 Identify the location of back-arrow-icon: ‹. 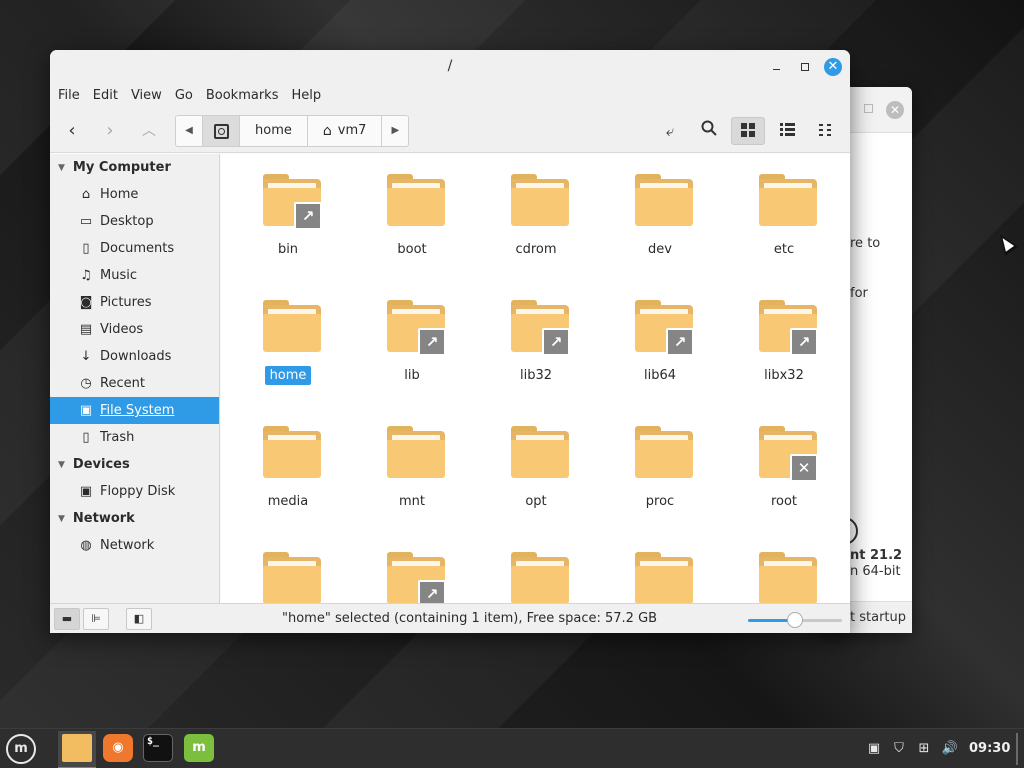
(72, 131).